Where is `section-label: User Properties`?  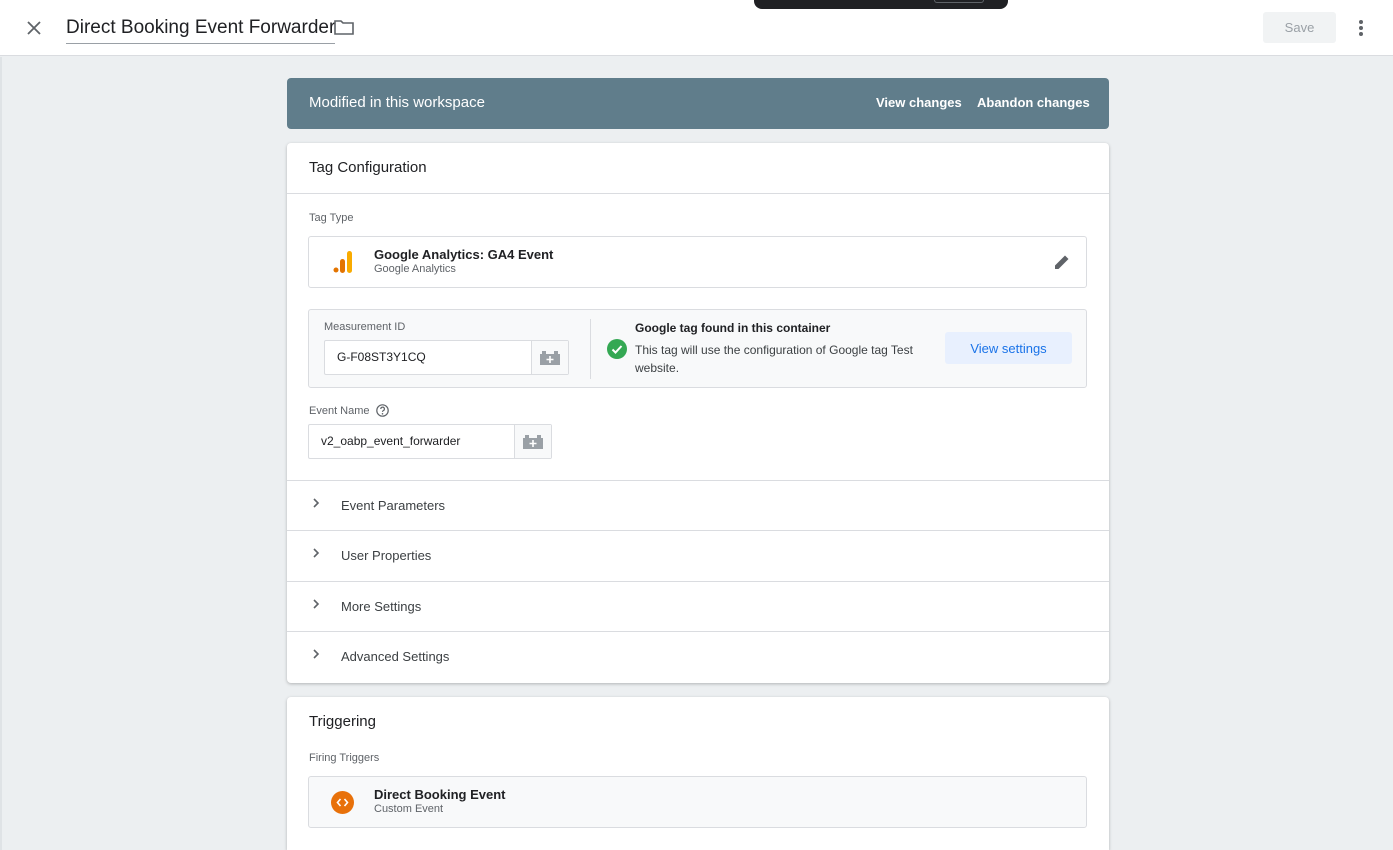 section-label: User Properties is located at coordinates (386, 555).